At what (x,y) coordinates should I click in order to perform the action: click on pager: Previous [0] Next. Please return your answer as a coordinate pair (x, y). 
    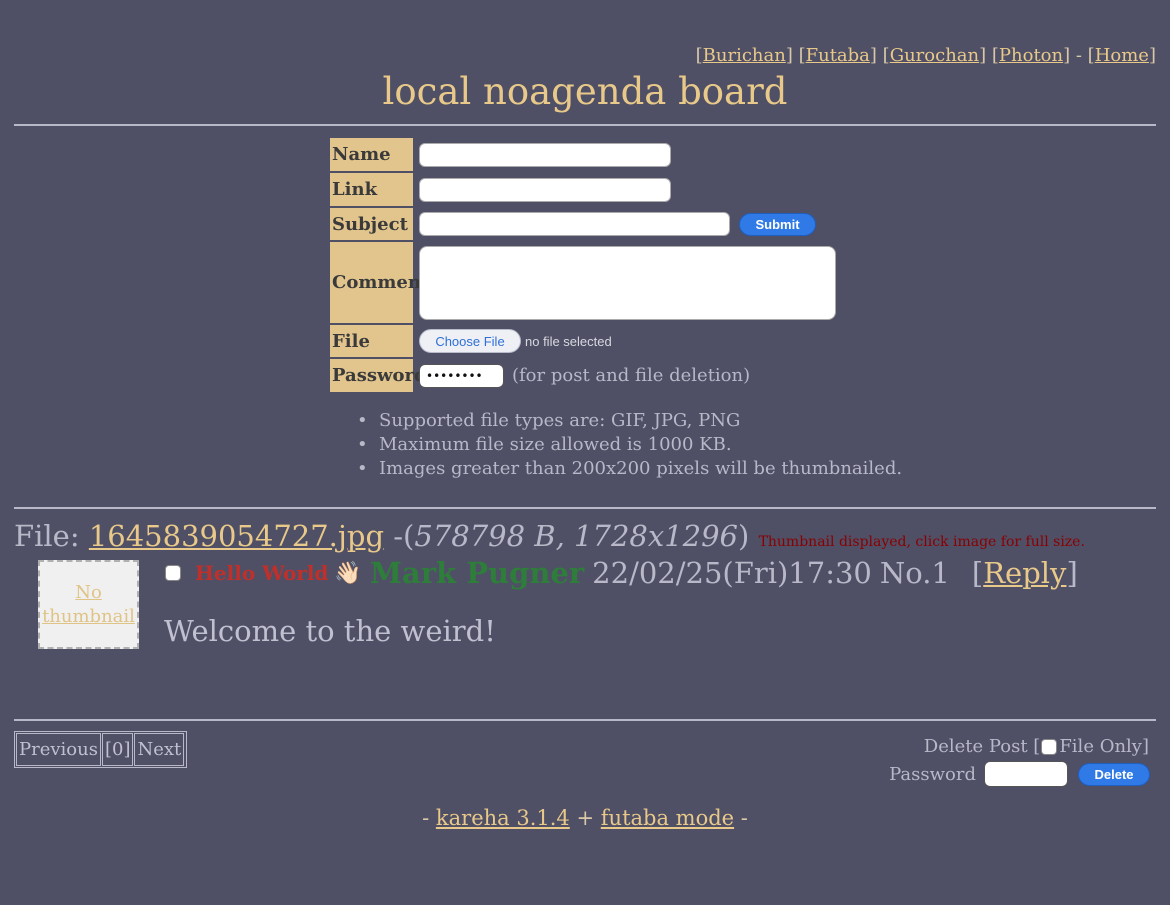
    Looking at the image, I should click on (101, 749).